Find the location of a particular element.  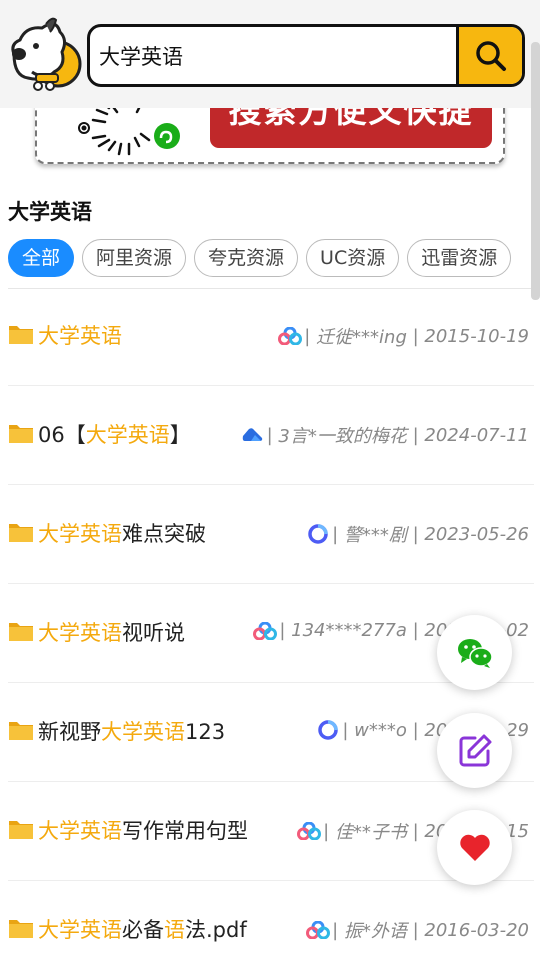

result-date: 2015-10-19 is located at coordinates (476, 336).